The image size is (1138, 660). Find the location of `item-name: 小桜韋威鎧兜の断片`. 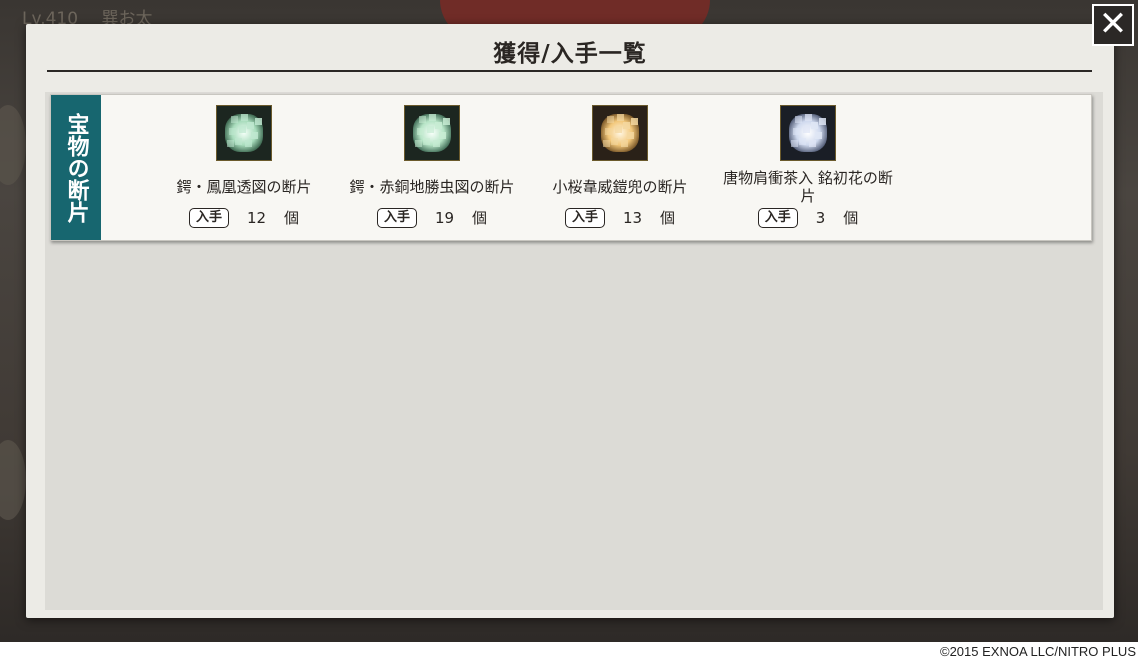

item-name: 小桜韋威鎧兜の断片 is located at coordinates (620, 187).